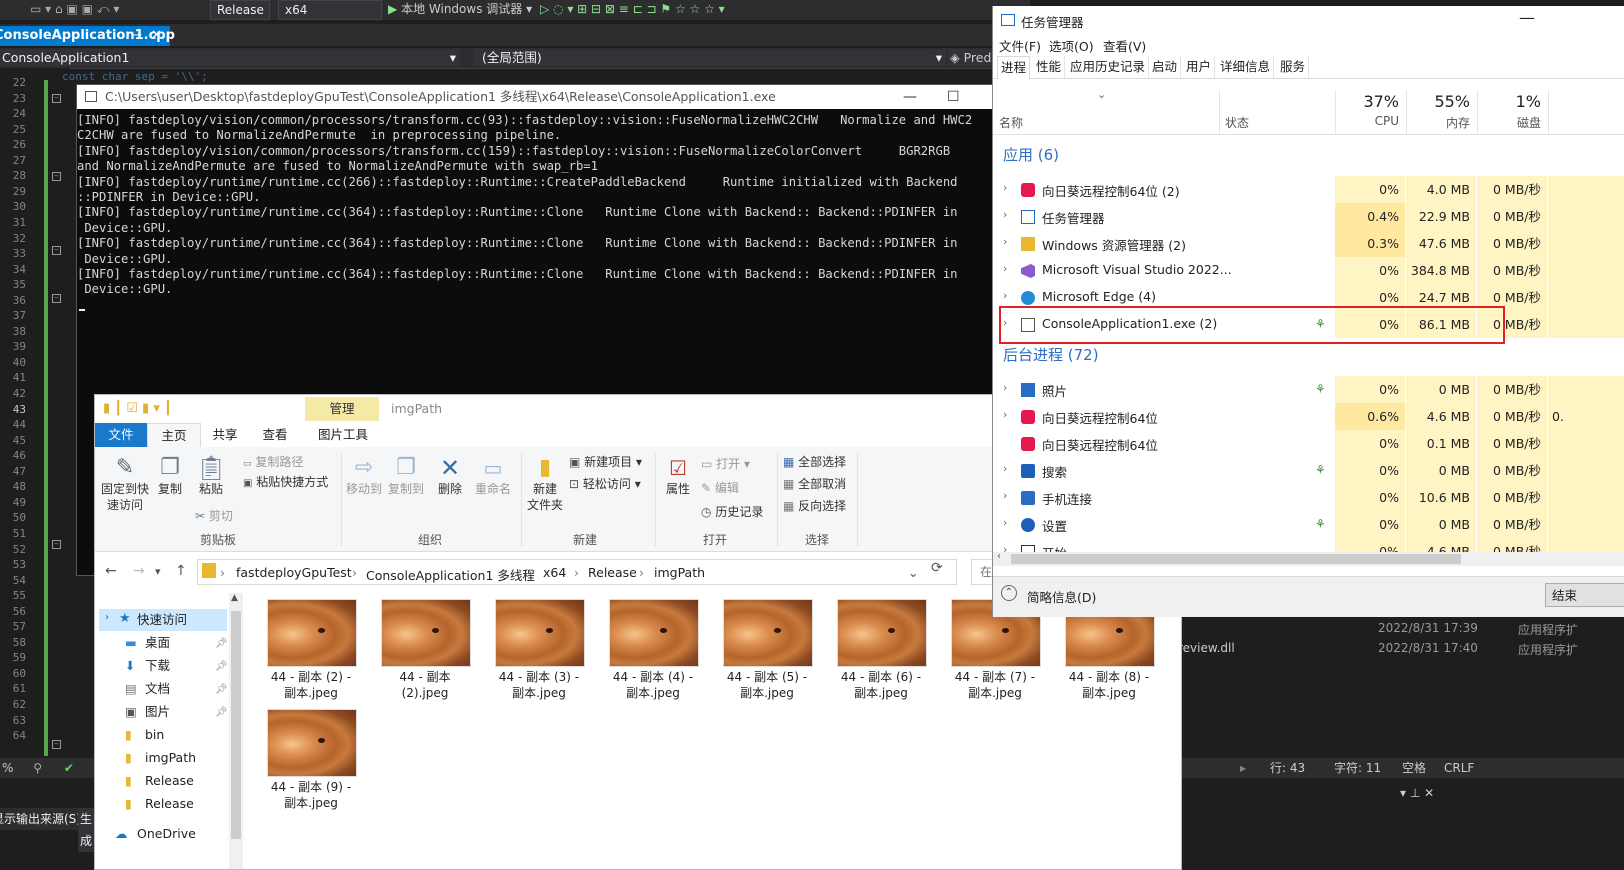 The height and width of the screenshot is (870, 1624). Describe the element at coordinates (406, 476) in the screenshot. I see `copy-to-button: ❐ 复制到` at that location.